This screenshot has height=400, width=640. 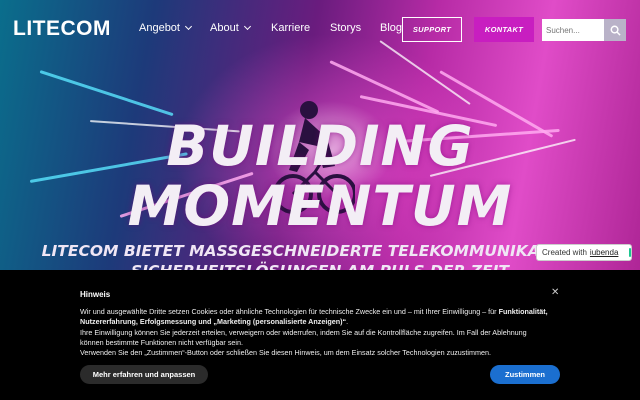 What do you see at coordinates (555, 292) in the screenshot?
I see `close-icon: ✕` at bounding box center [555, 292].